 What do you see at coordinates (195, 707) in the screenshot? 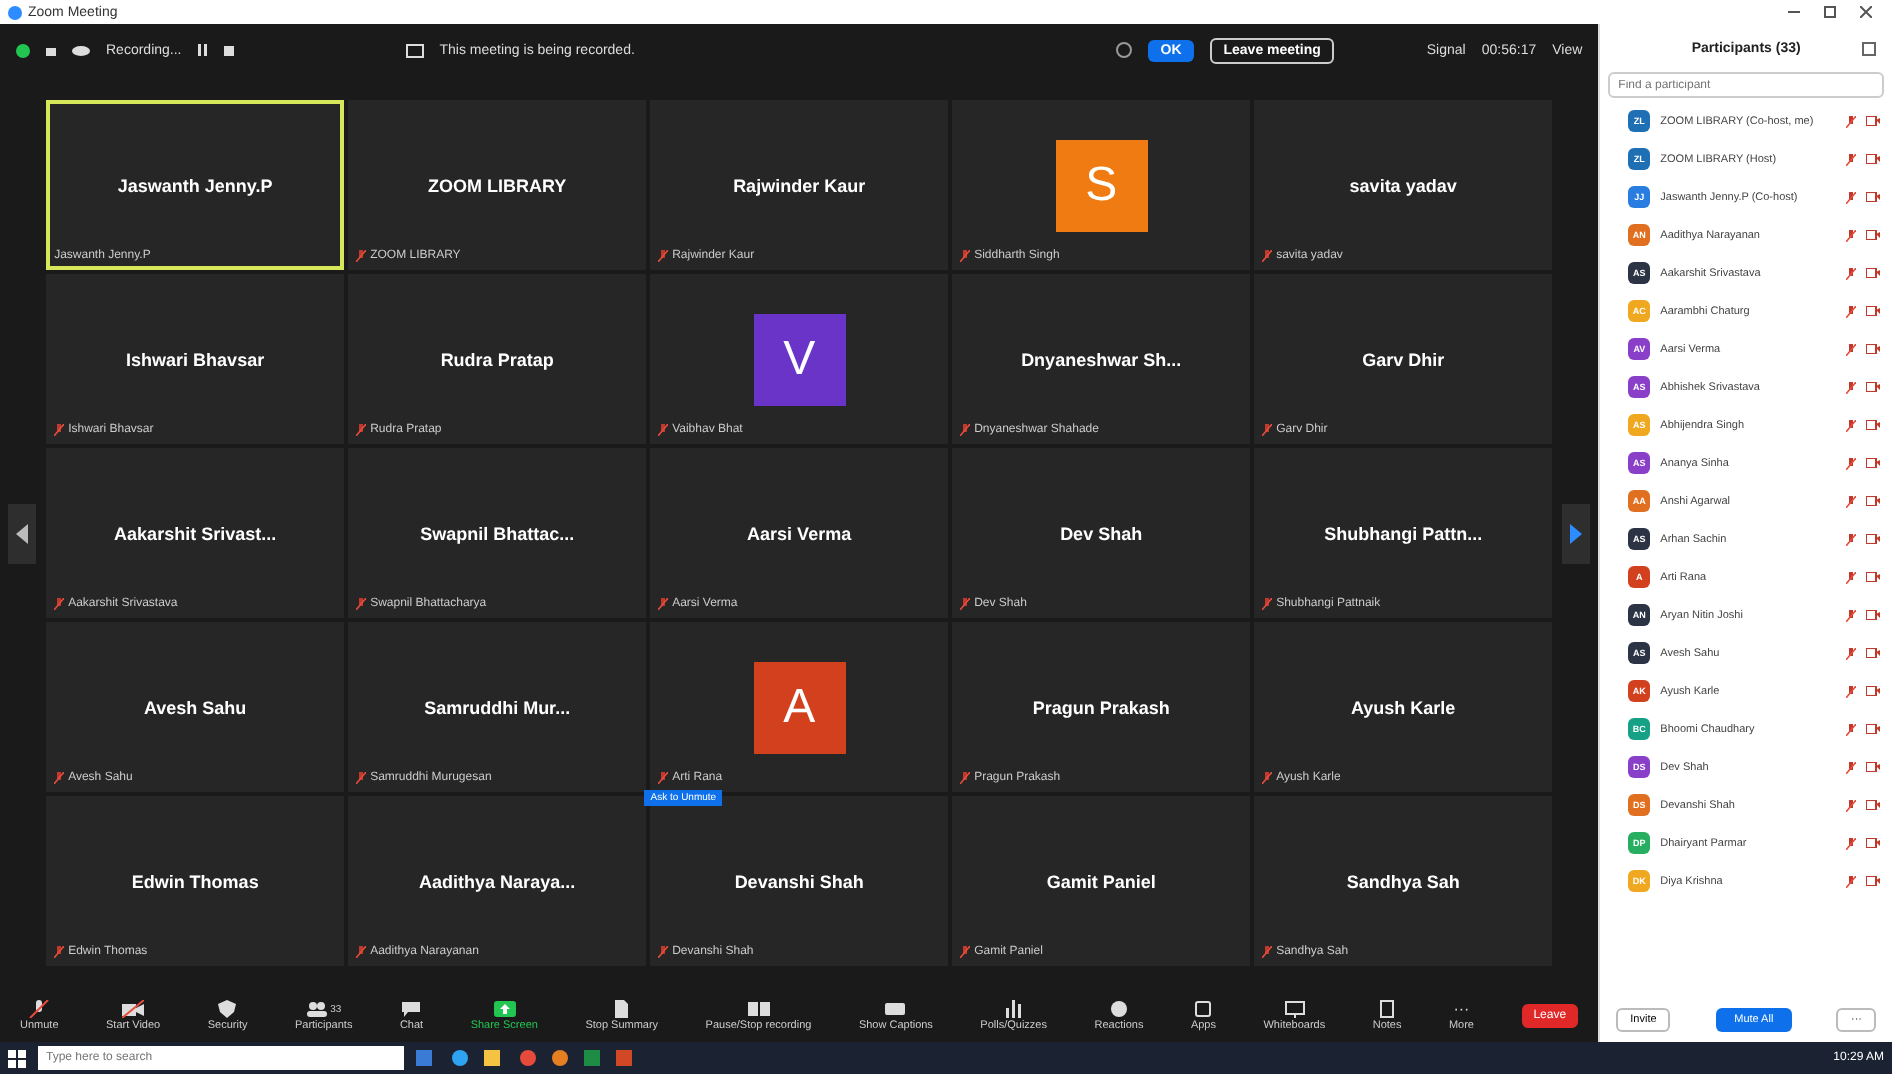
I see `participant-name: Avesh Sahu` at bounding box center [195, 707].